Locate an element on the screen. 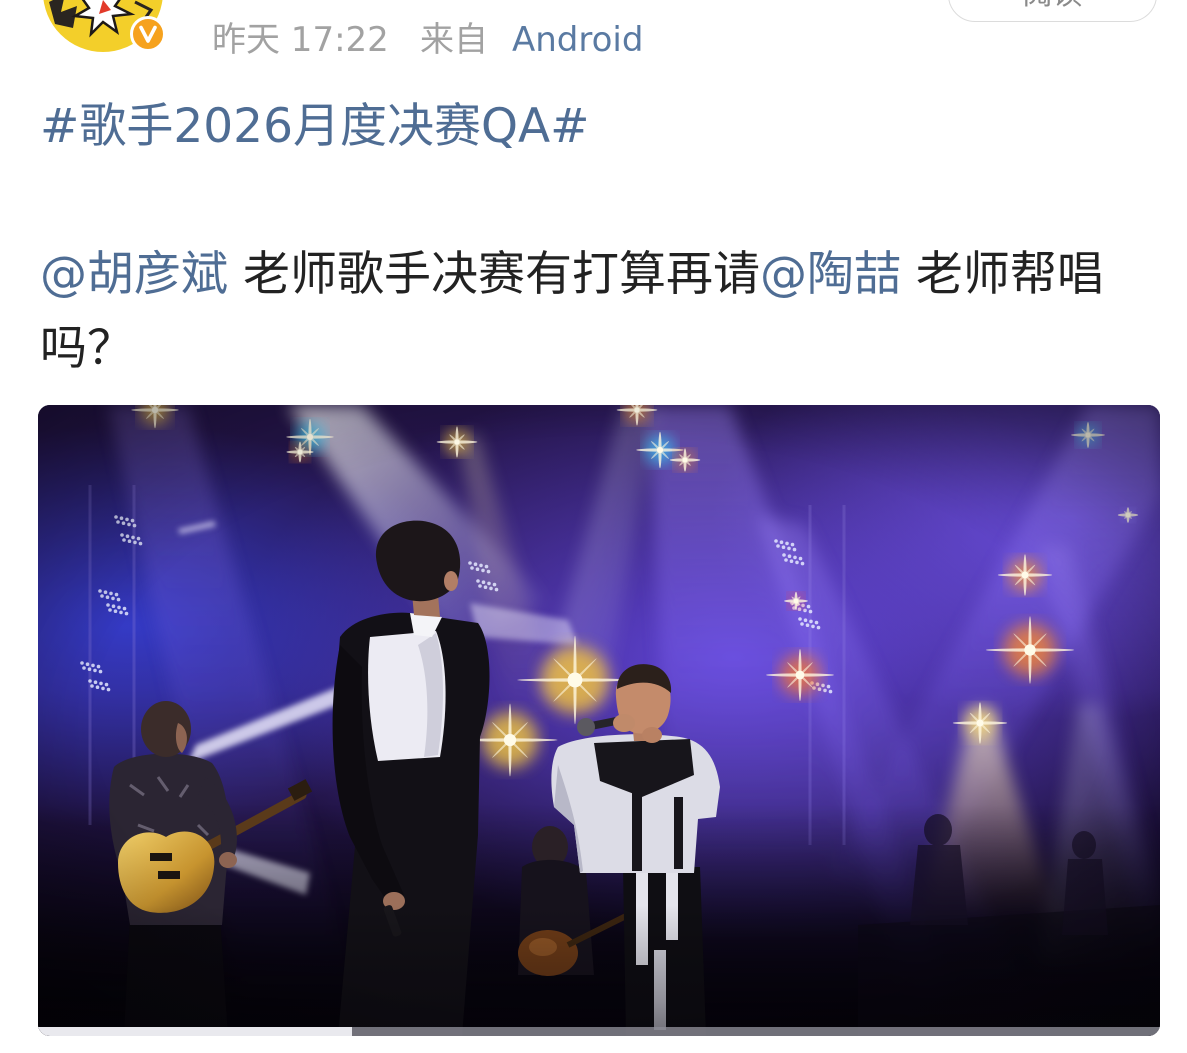 The width and height of the screenshot is (1187, 1053). read-button: 阅读 is located at coordinates (1052, 11).